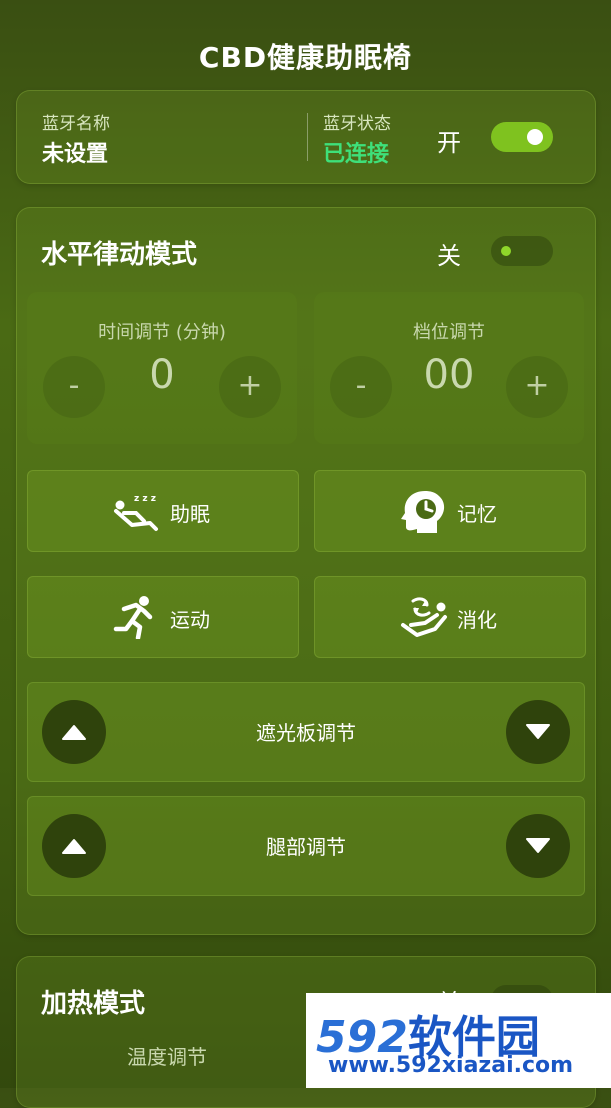 This screenshot has height=1108, width=611. What do you see at coordinates (522, 137) in the screenshot?
I see `bluetooth-toggle` at bounding box center [522, 137].